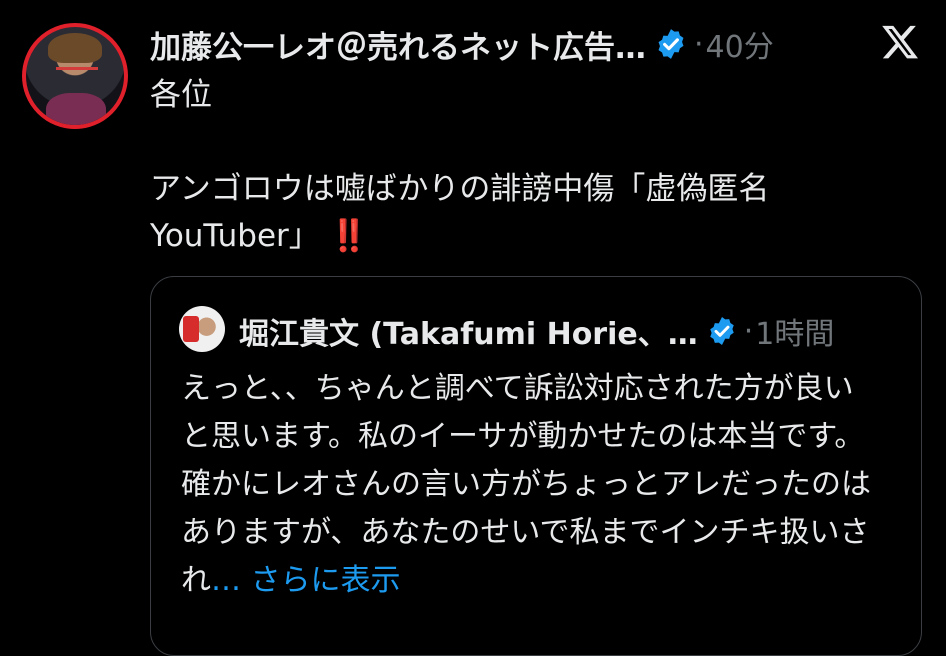 The width and height of the screenshot is (946, 656). I want to click on double-exclamation-emoji: ‼️, so click(349, 236).